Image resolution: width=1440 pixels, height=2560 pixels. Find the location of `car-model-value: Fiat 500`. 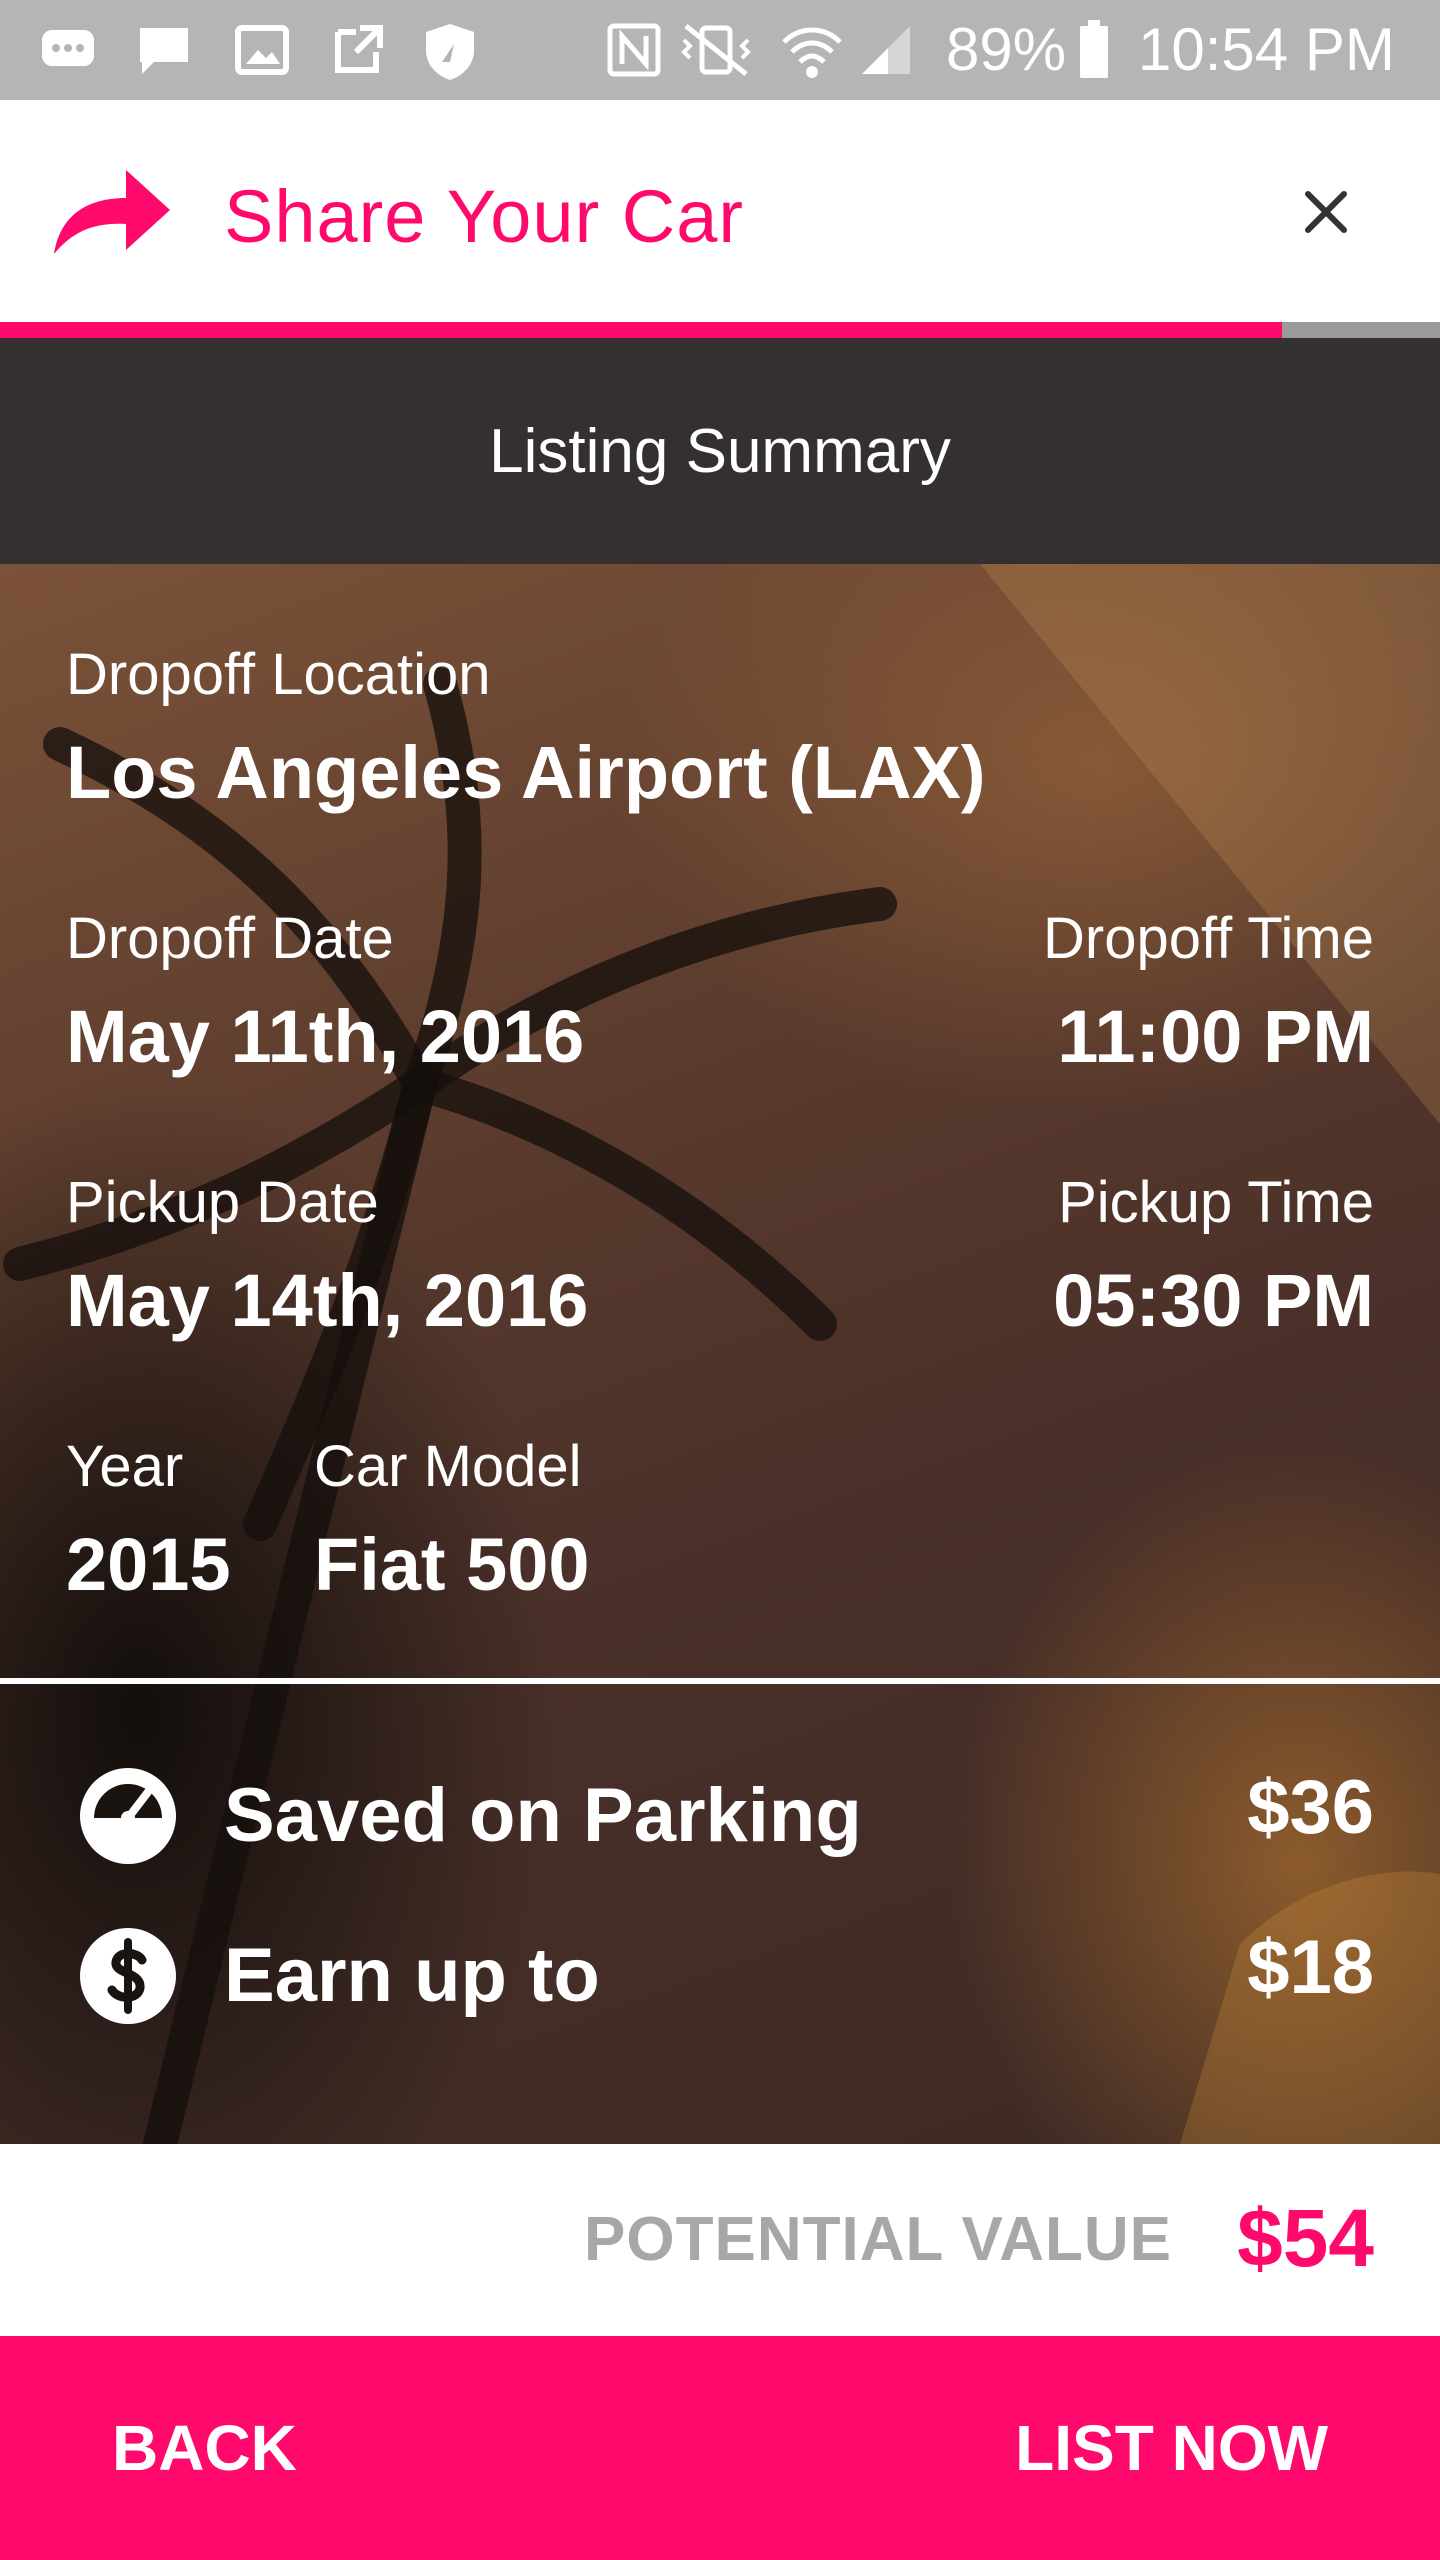

car-model-value: Fiat 500 is located at coordinates (452, 1564).